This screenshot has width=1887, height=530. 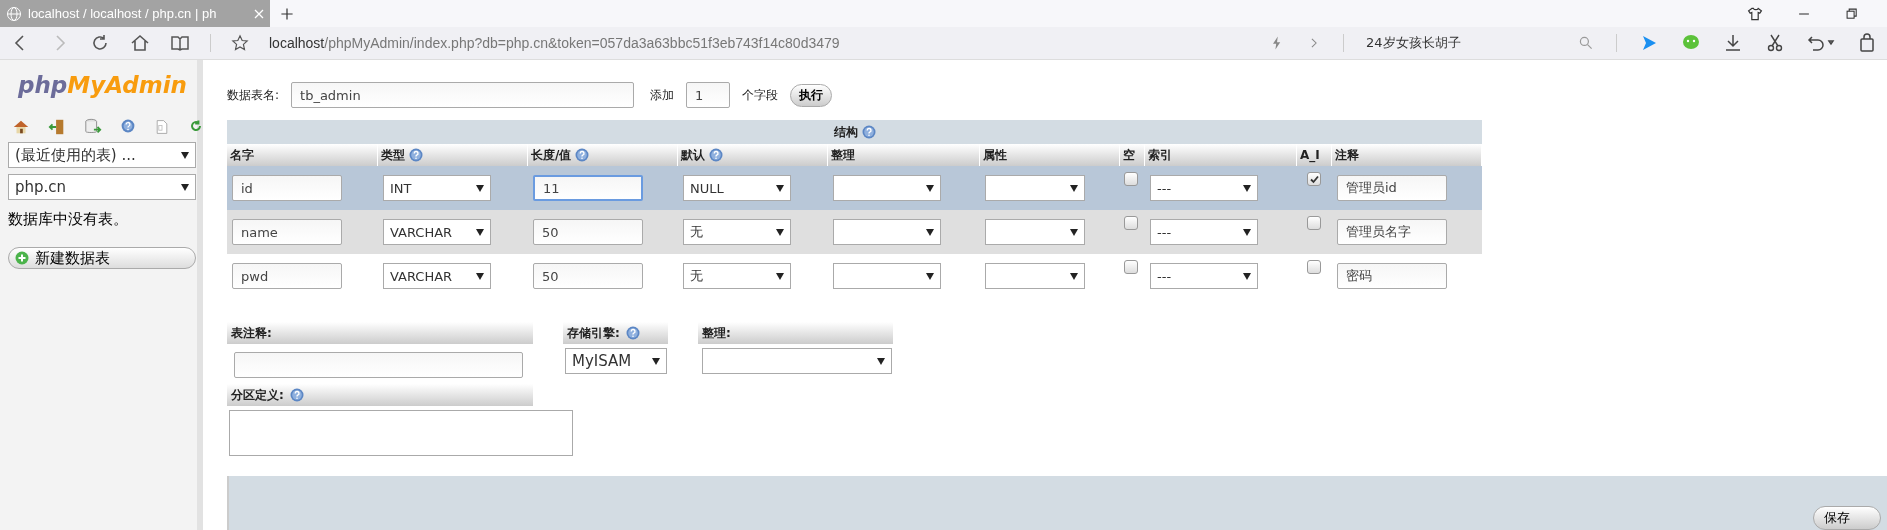 What do you see at coordinates (593, 333) in the screenshot?
I see `engine-label: 存储引擎:` at bounding box center [593, 333].